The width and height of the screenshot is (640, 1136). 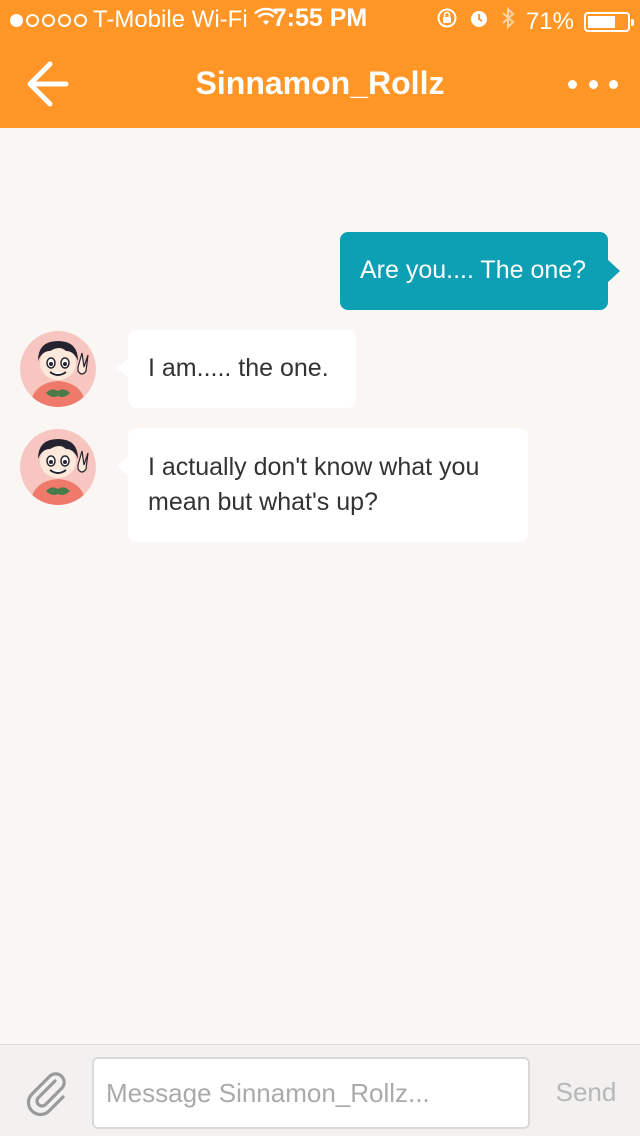 What do you see at coordinates (549, 21) in the screenshot?
I see `battery-percent: 71%` at bounding box center [549, 21].